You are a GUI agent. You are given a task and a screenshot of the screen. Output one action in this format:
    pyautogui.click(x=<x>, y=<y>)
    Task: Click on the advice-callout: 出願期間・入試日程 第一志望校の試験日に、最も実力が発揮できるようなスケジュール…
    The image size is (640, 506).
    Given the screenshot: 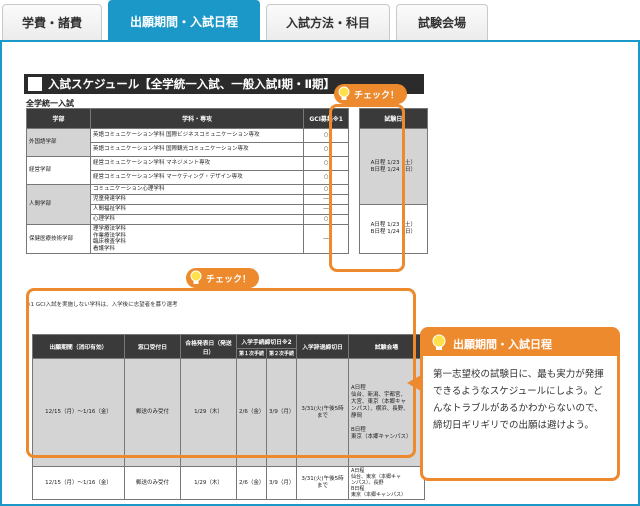 What is the action you would take?
    pyautogui.click(x=520, y=404)
    